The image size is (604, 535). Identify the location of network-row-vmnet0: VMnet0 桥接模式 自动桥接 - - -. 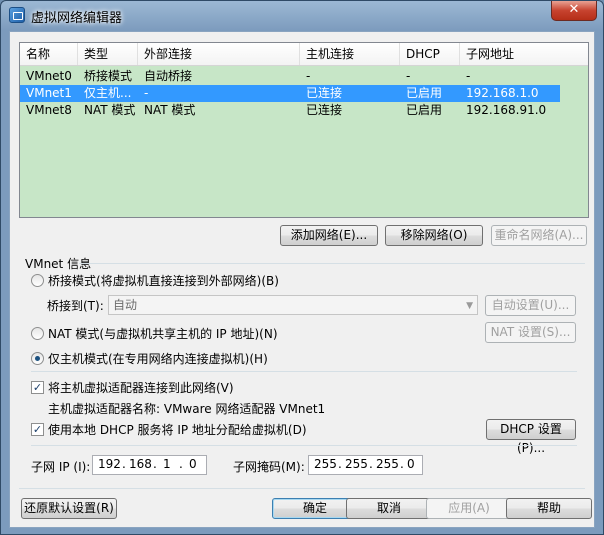
(290, 76).